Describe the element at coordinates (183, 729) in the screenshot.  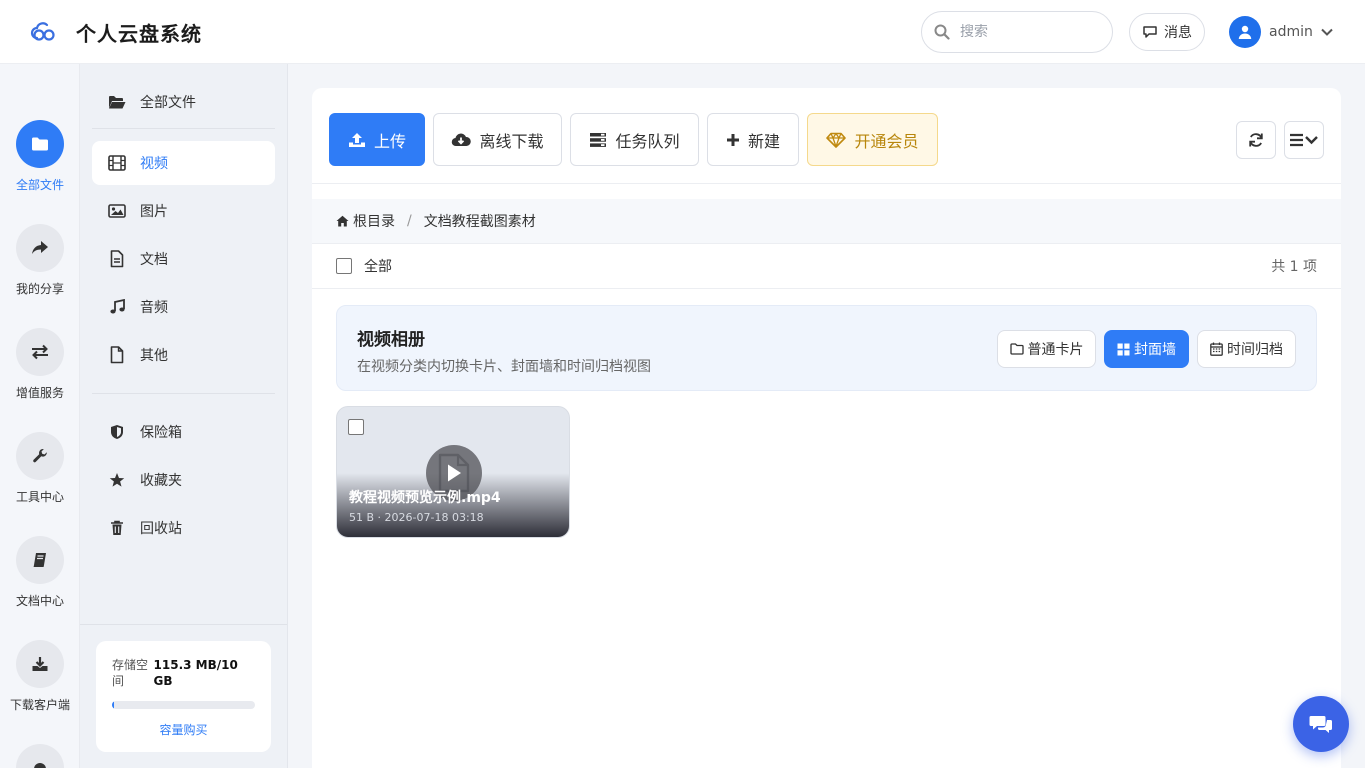
I see `buy-capacity-link: 容量购买` at that location.